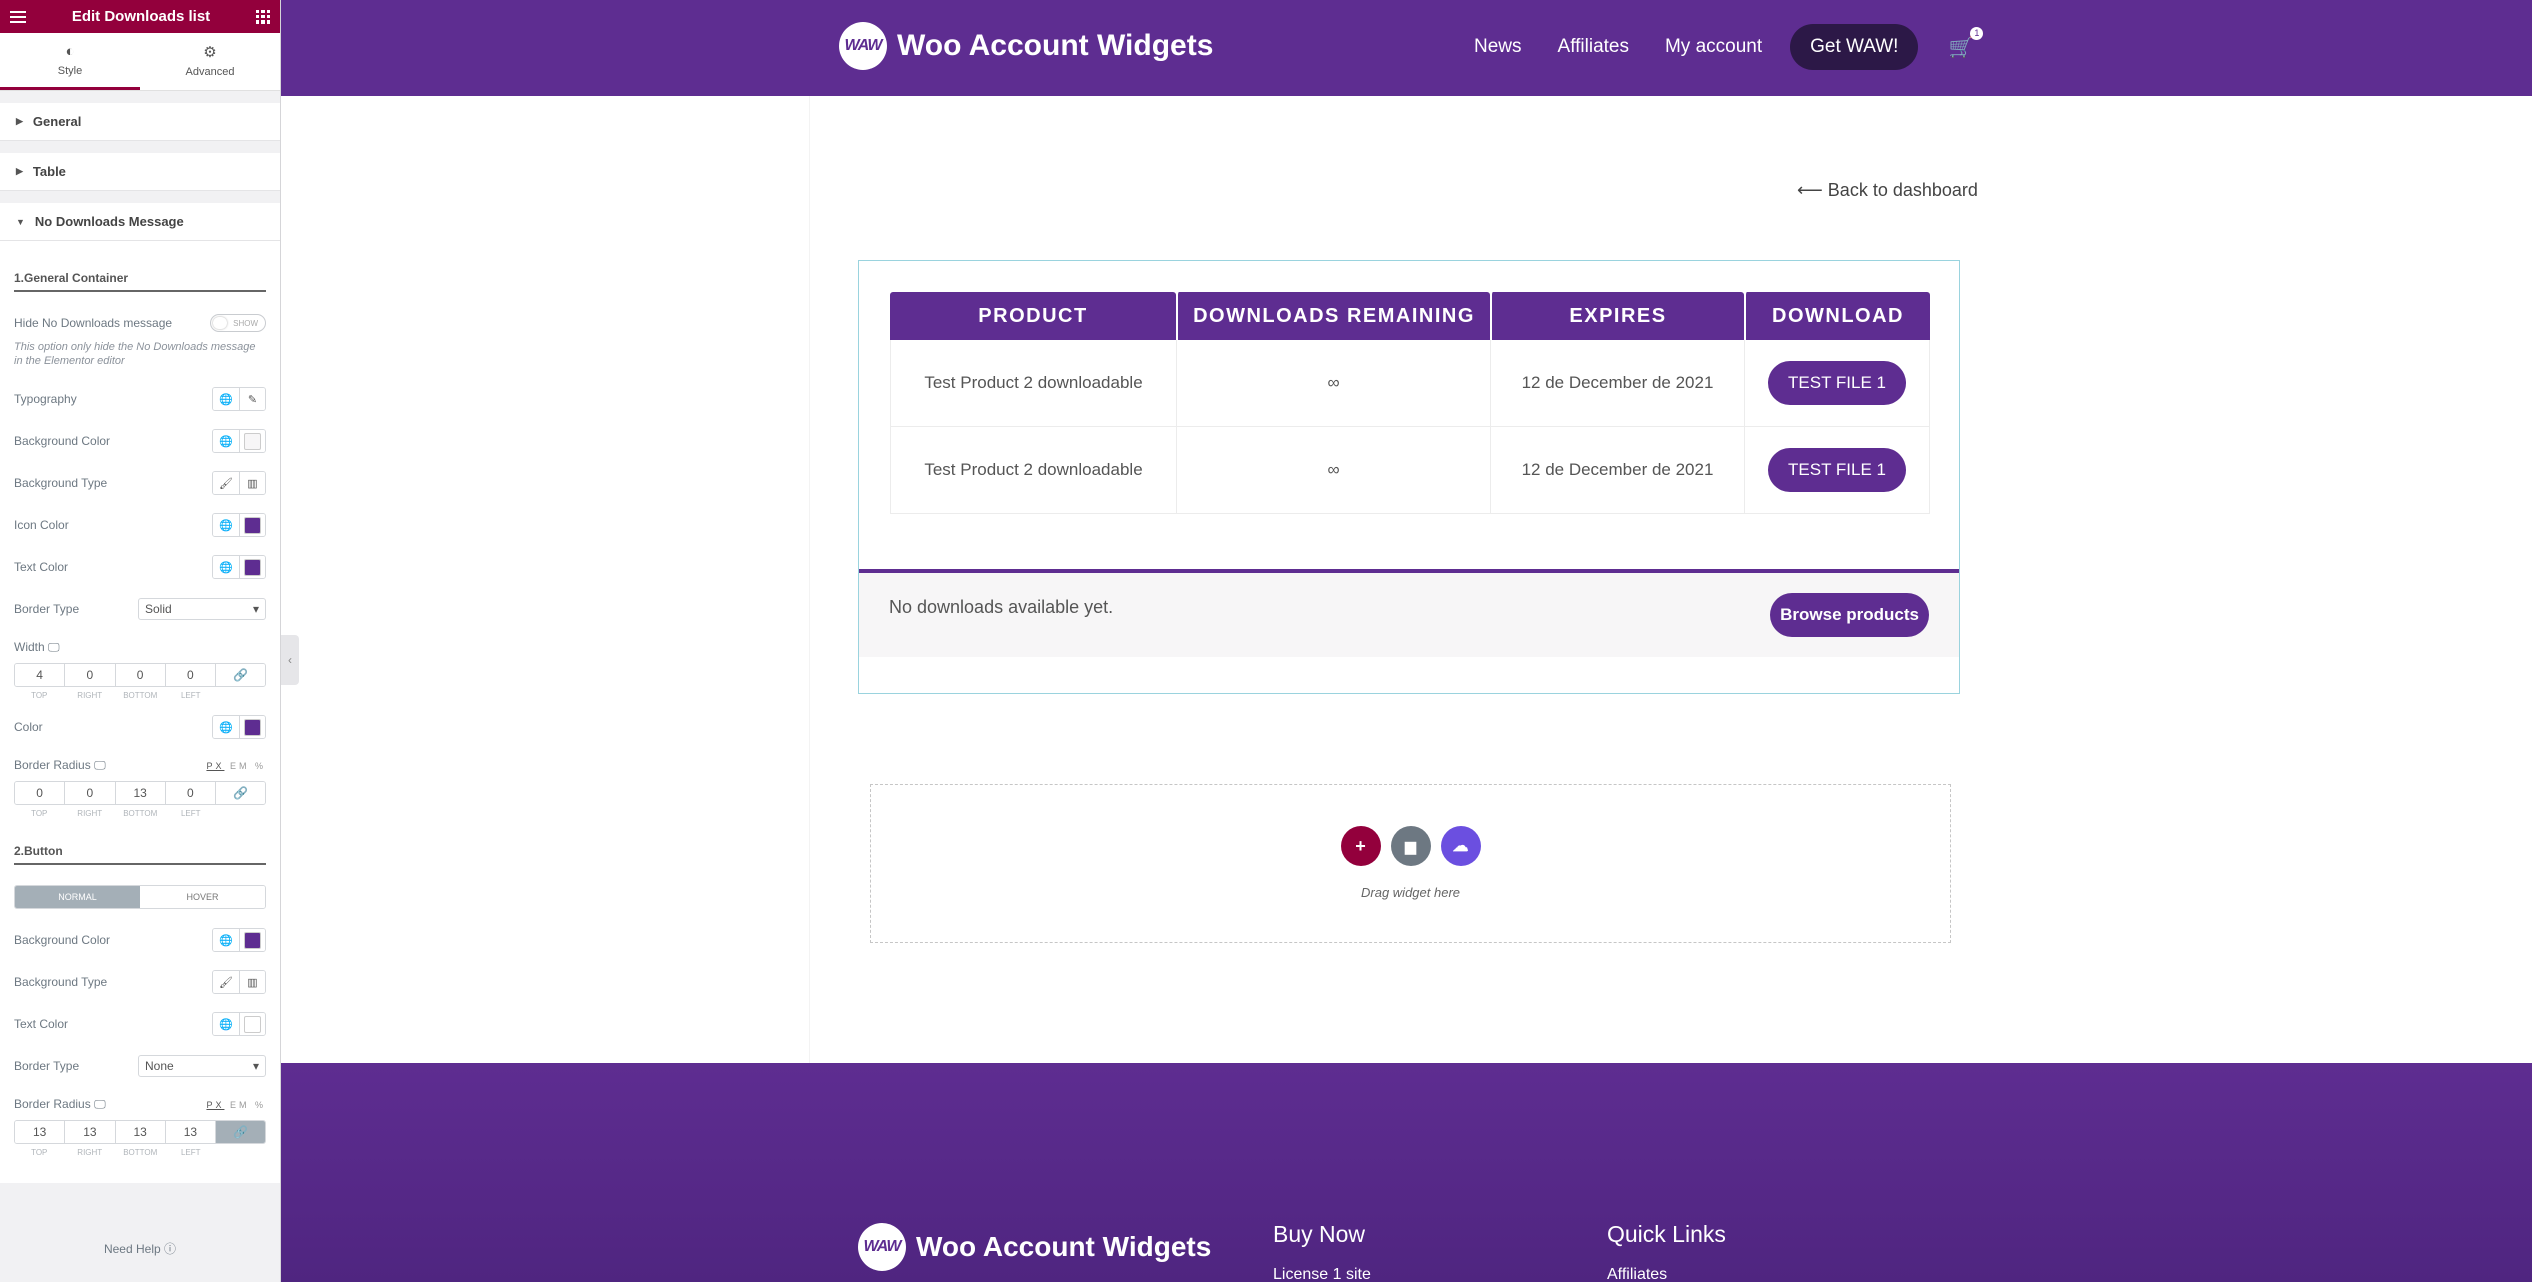 The width and height of the screenshot is (2532, 1282). Describe the element at coordinates (139, 1132) in the screenshot. I see `button-radius-bottom-input: 13` at that location.